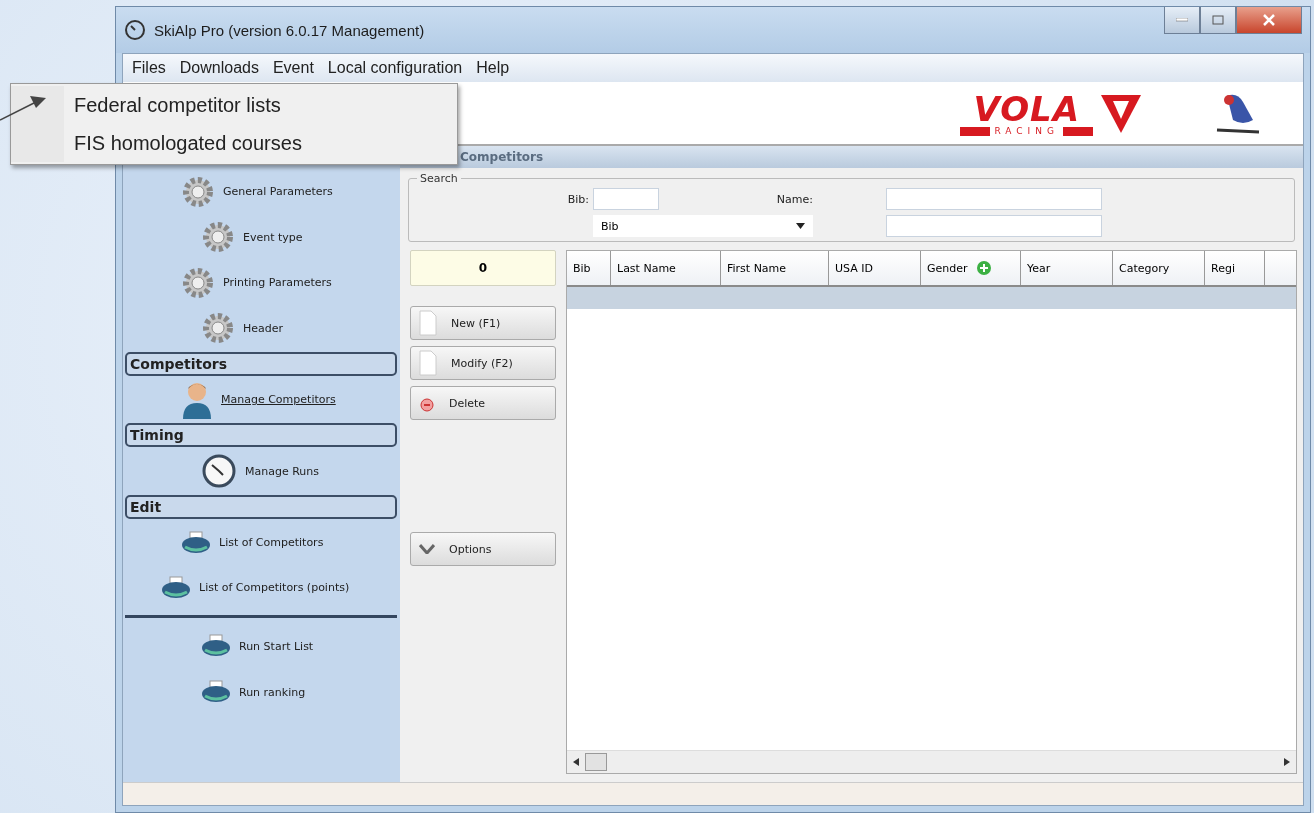 The image size is (1314, 813). I want to click on column-header: Category, so click(1159, 268).